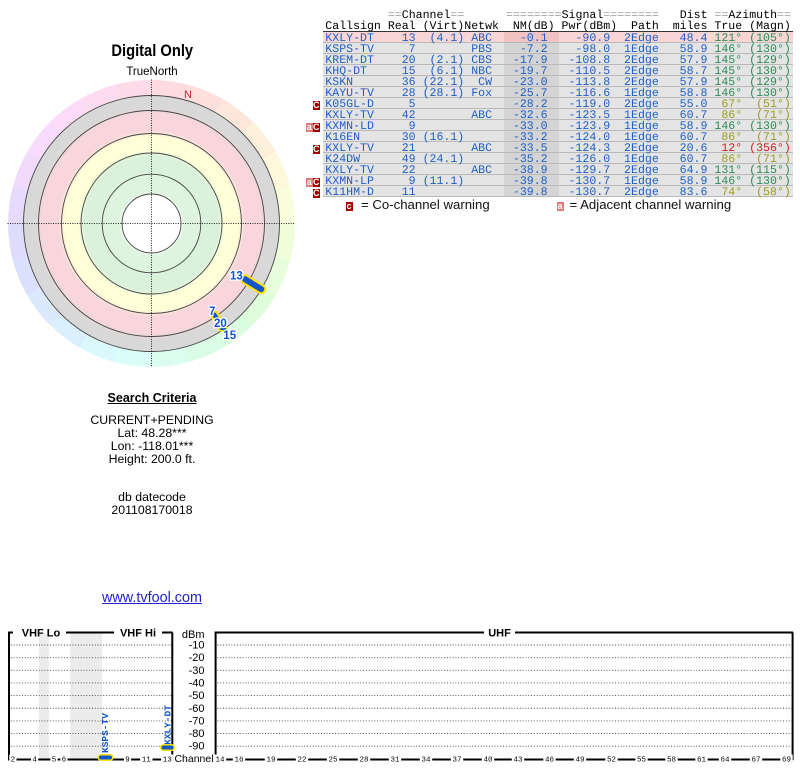  What do you see at coordinates (363, 760) in the screenshot?
I see `svg-text: 28` at bounding box center [363, 760].